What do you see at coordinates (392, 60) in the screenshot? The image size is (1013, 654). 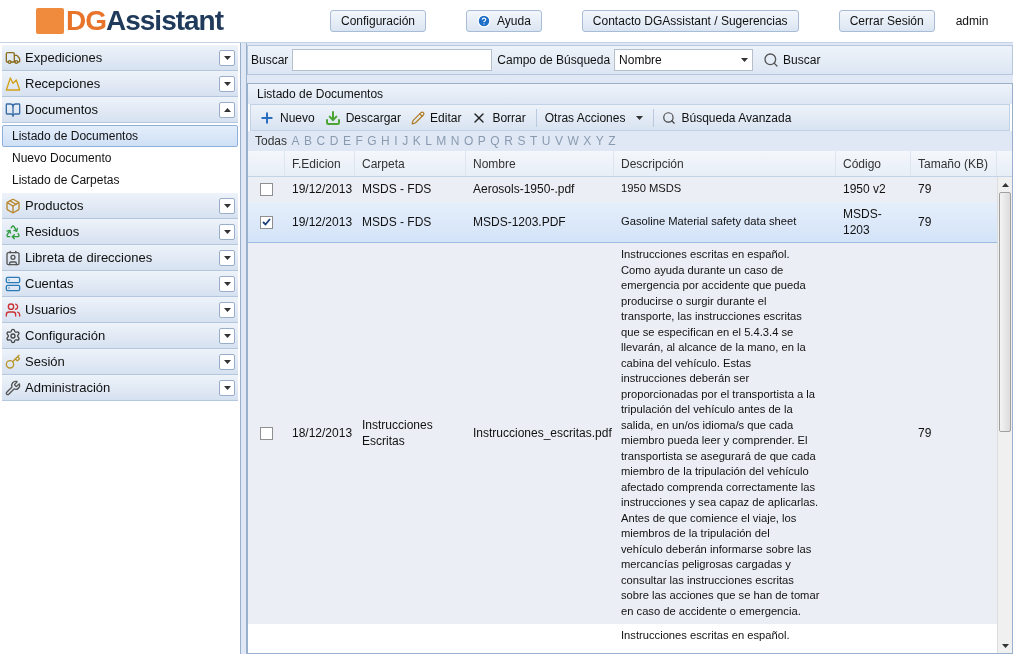 I see `search-input` at bounding box center [392, 60].